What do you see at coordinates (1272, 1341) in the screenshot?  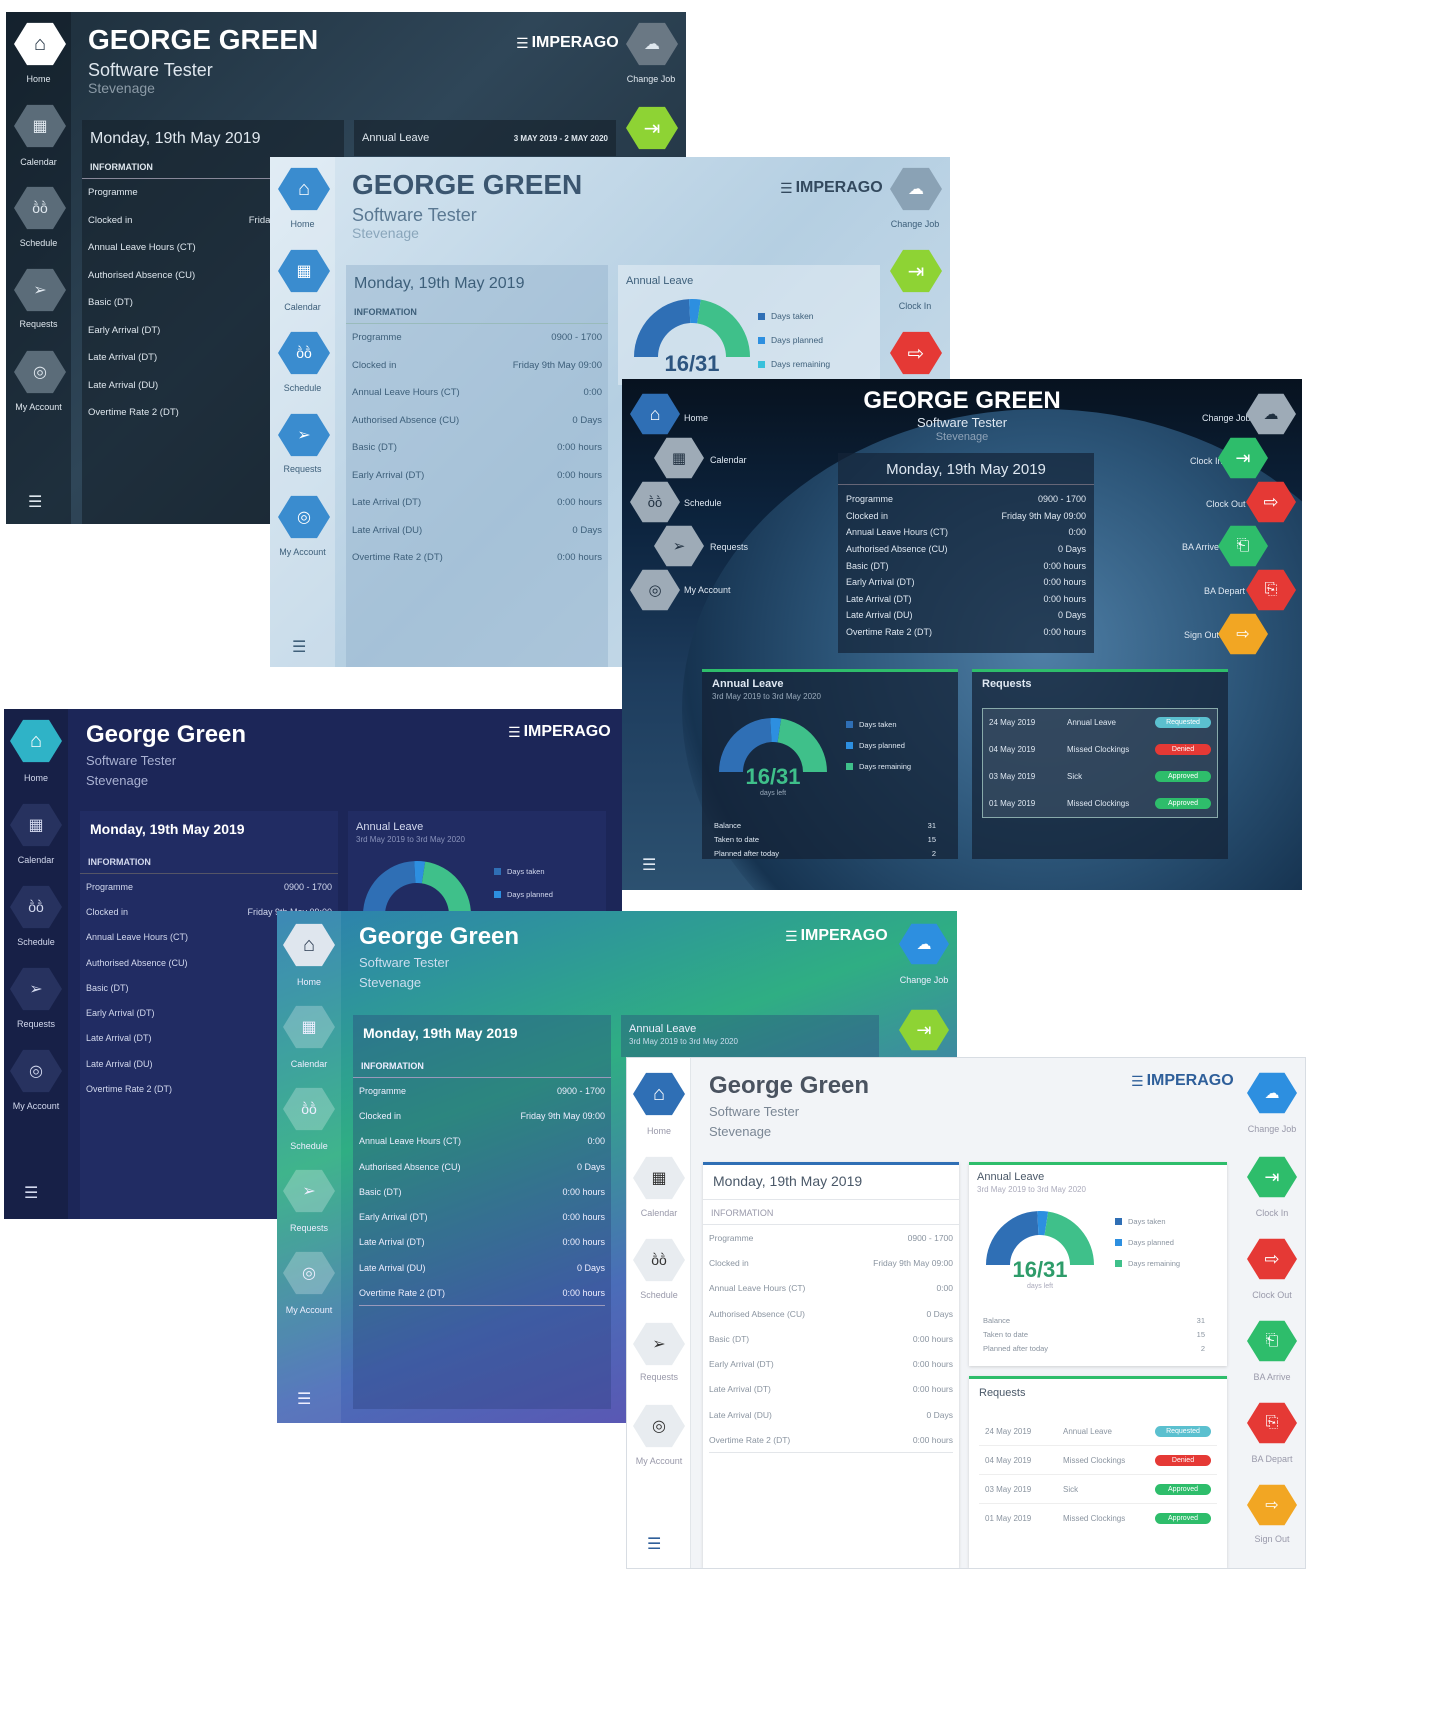 I see `ba-arrive-button: ⎗` at bounding box center [1272, 1341].